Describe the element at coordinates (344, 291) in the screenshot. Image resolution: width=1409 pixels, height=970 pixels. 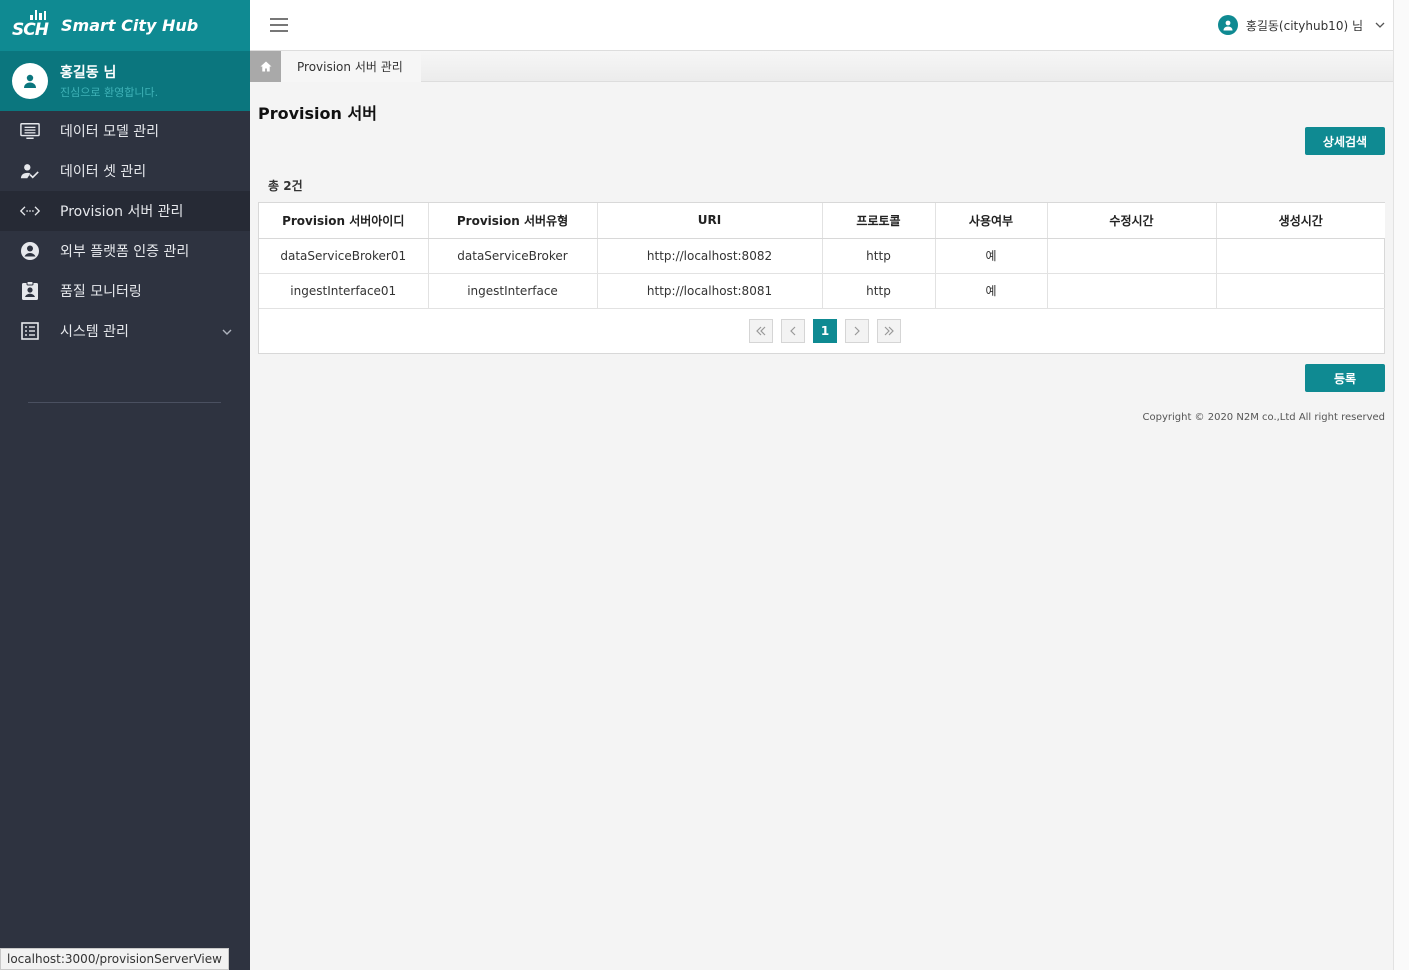
I see `table-cell: ingestInterface01` at that location.